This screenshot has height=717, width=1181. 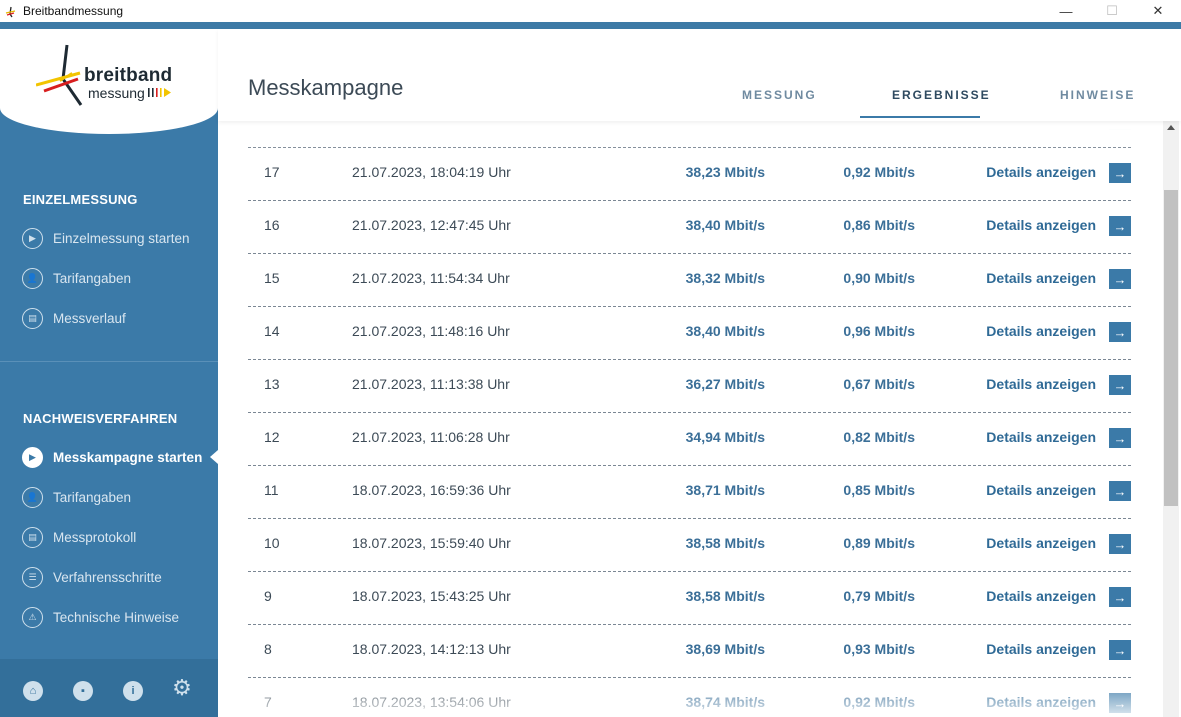 What do you see at coordinates (725, 490) in the screenshot?
I see `download-speed: 38,71 Mbit/s` at bounding box center [725, 490].